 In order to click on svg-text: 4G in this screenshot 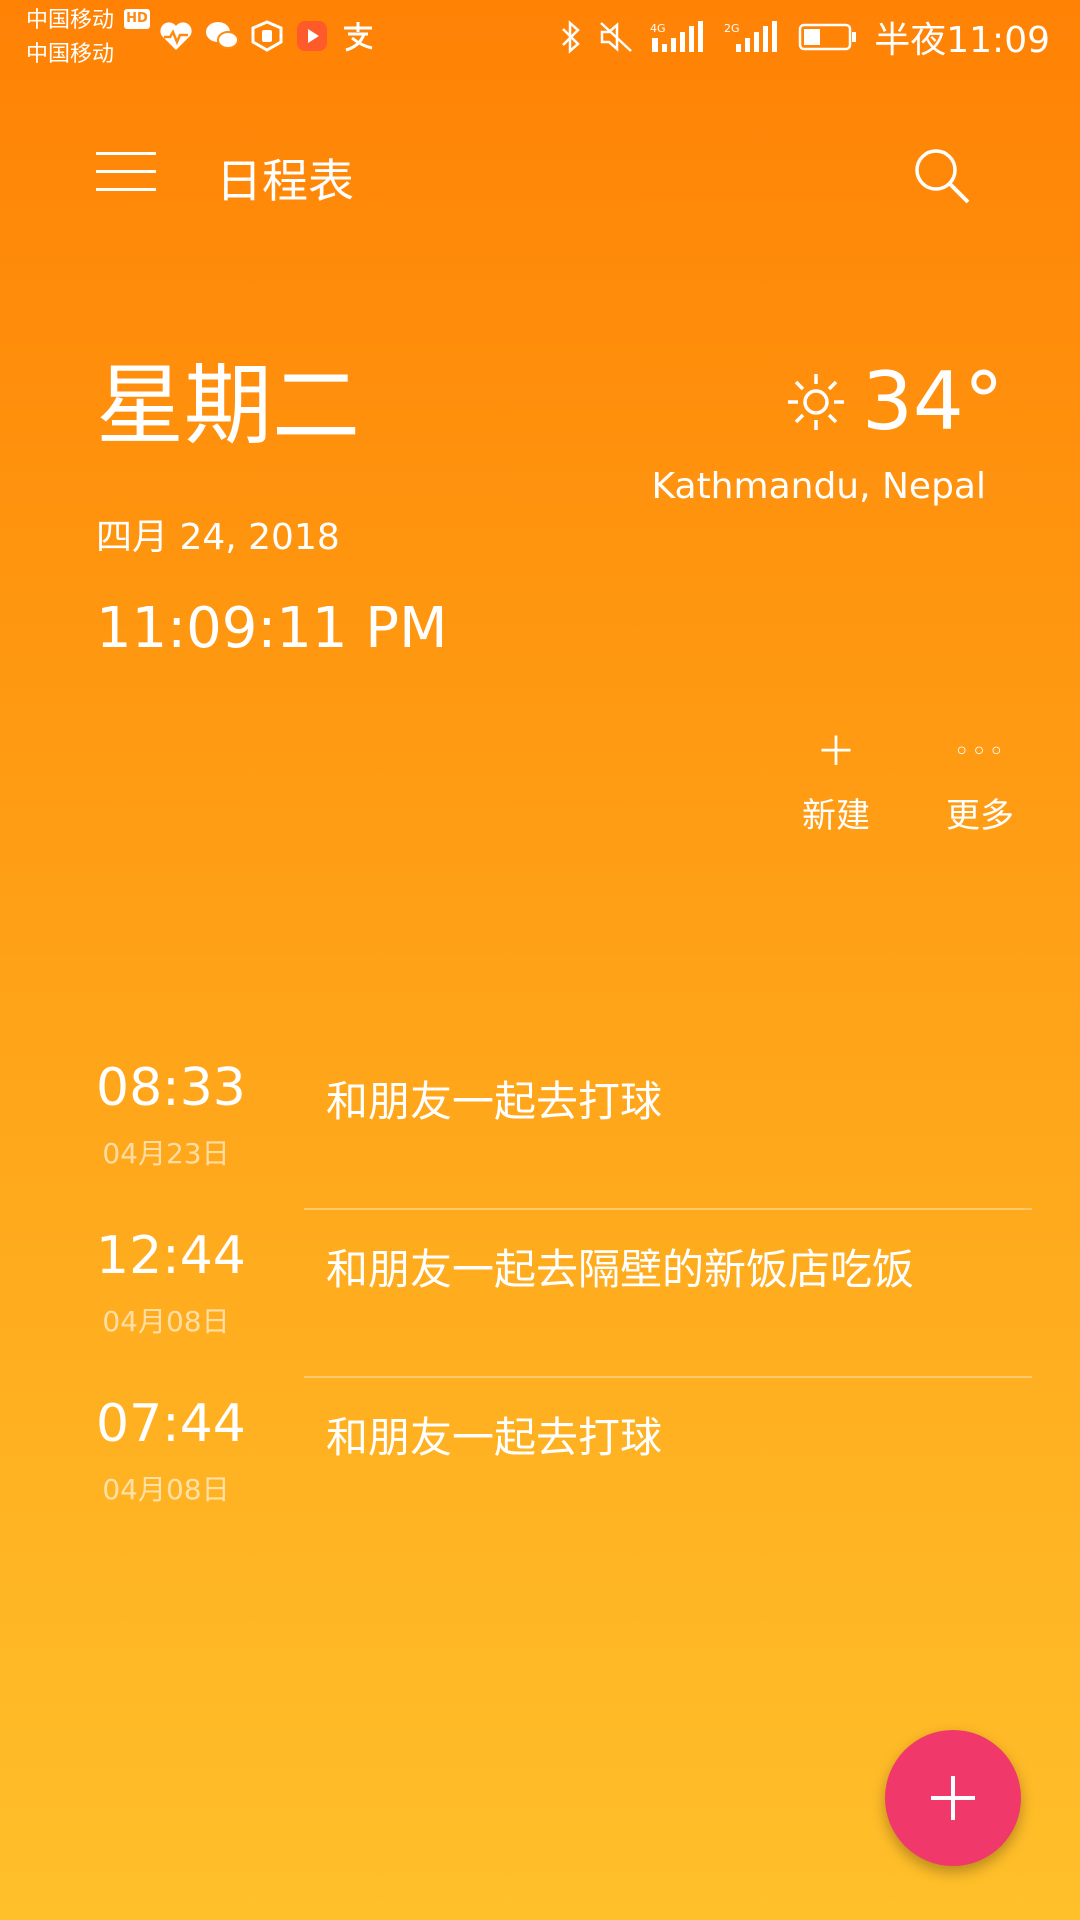, I will do `click(658, 28)`.